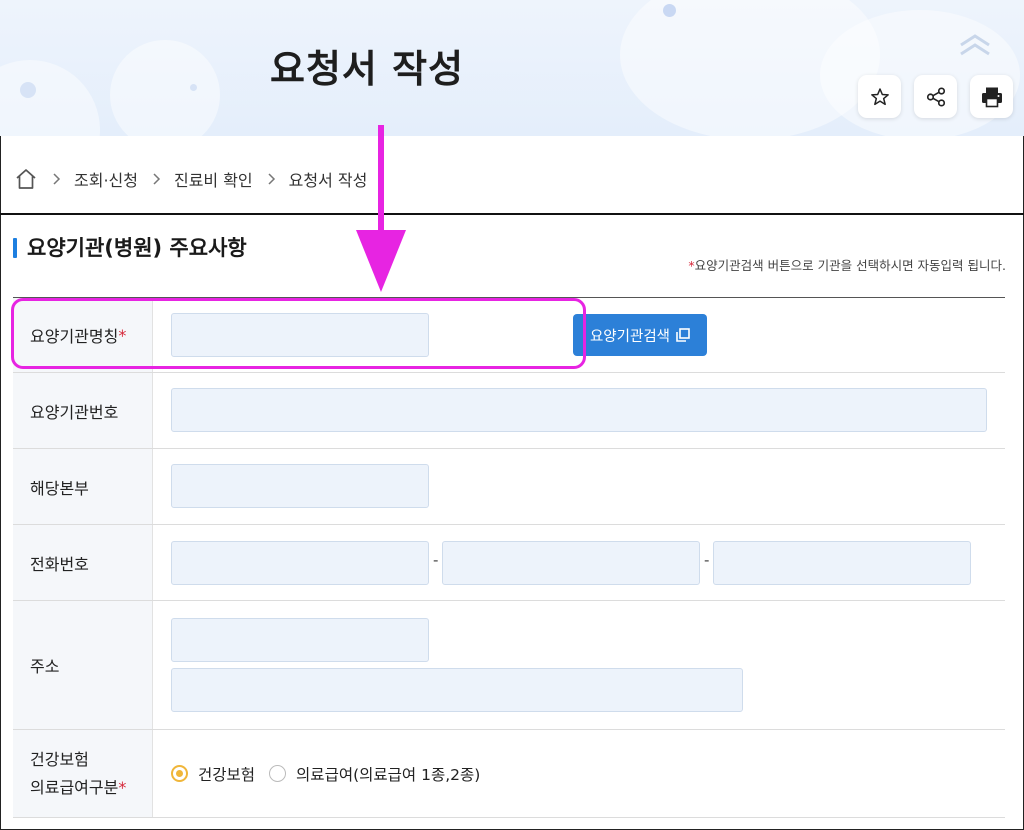 The image size is (1024, 830). What do you see at coordinates (45, 666) in the screenshot?
I see `address-label: 주소` at bounding box center [45, 666].